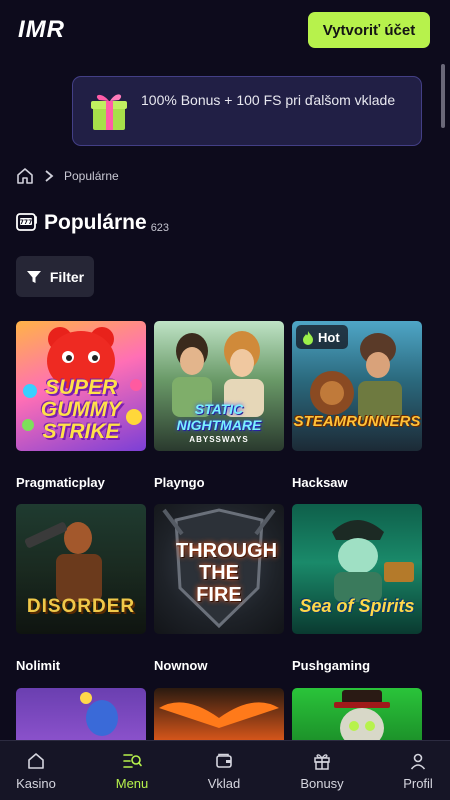 The height and width of the screenshot is (800, 450). Describe the element at coordinates (268, 100) in the screenshot. I see `promo-text: 100% Bonus + 100 FS pri ďalšom vklade` at that location.